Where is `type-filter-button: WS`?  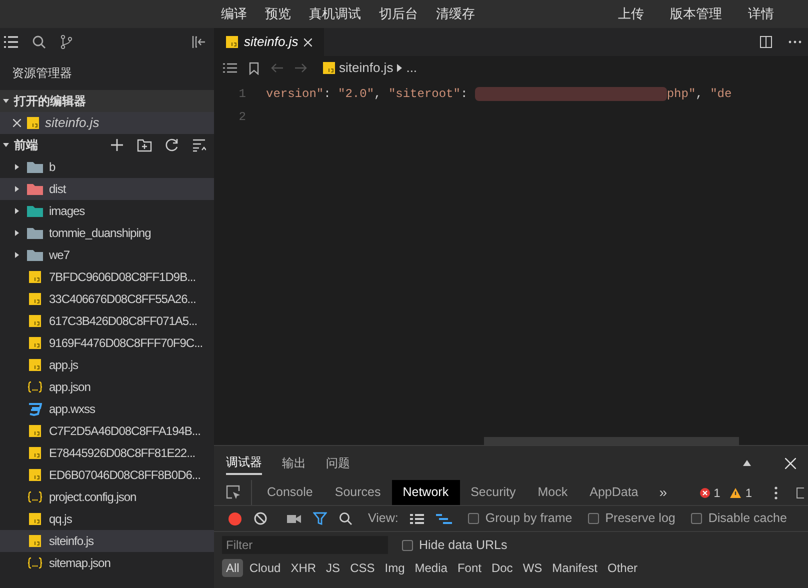 type-filter-button: WS is located at coordinates (532, 568).